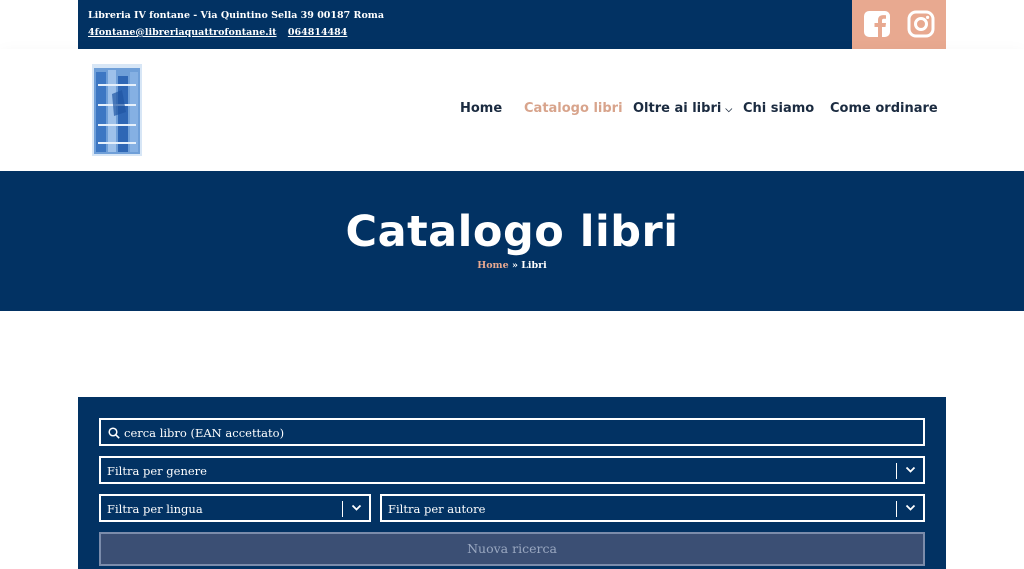  I want to click on search-icon, so click(114, 433).